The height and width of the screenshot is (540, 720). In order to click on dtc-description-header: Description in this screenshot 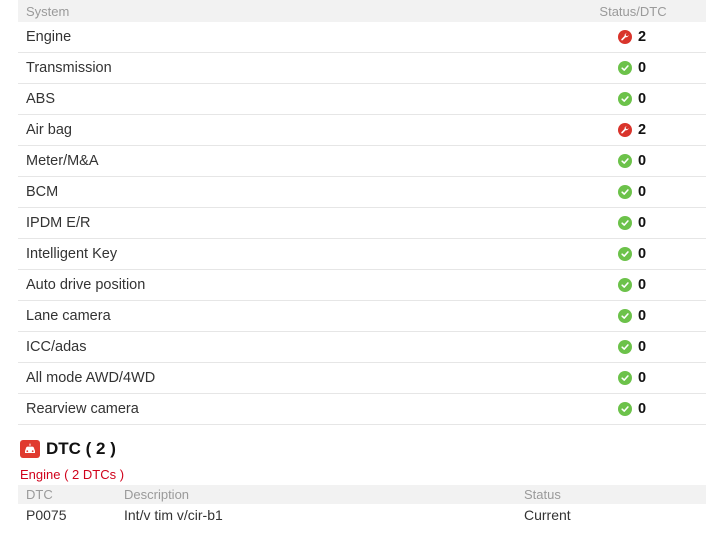, I will do `click(157, 494)`.